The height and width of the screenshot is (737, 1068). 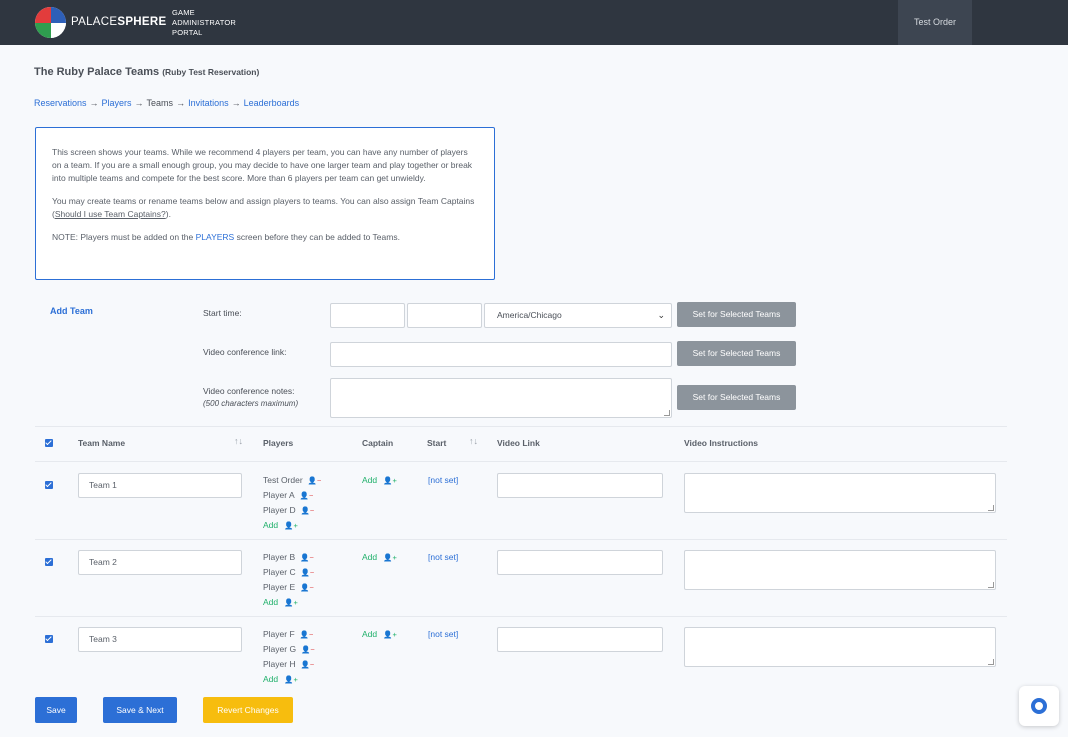 I want to click on player-item: Player B 👤−, so click(x=288, y=557).